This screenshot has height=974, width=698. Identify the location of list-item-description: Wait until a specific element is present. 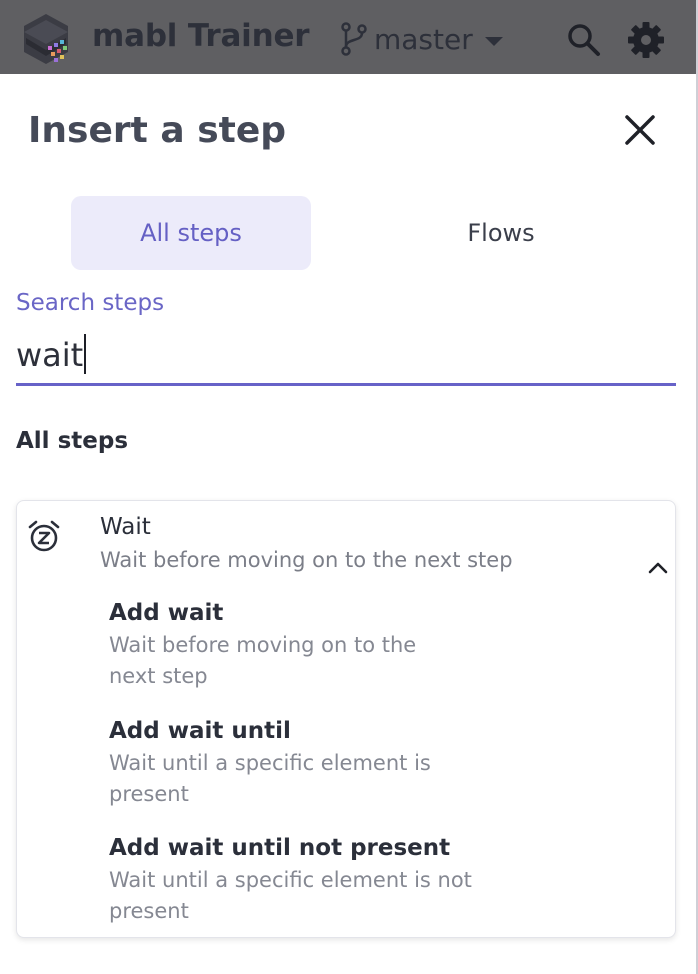
(270, 778).